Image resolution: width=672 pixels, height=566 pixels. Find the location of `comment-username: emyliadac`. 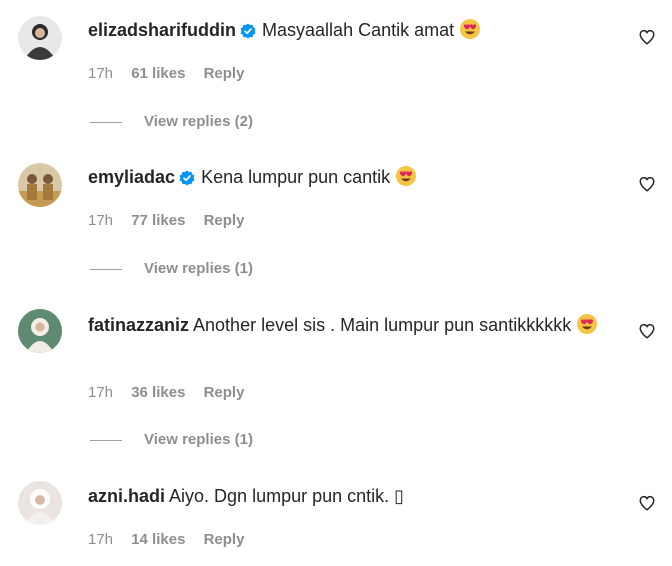

comment-username: emyliadac is located at coordinates (131, 177).